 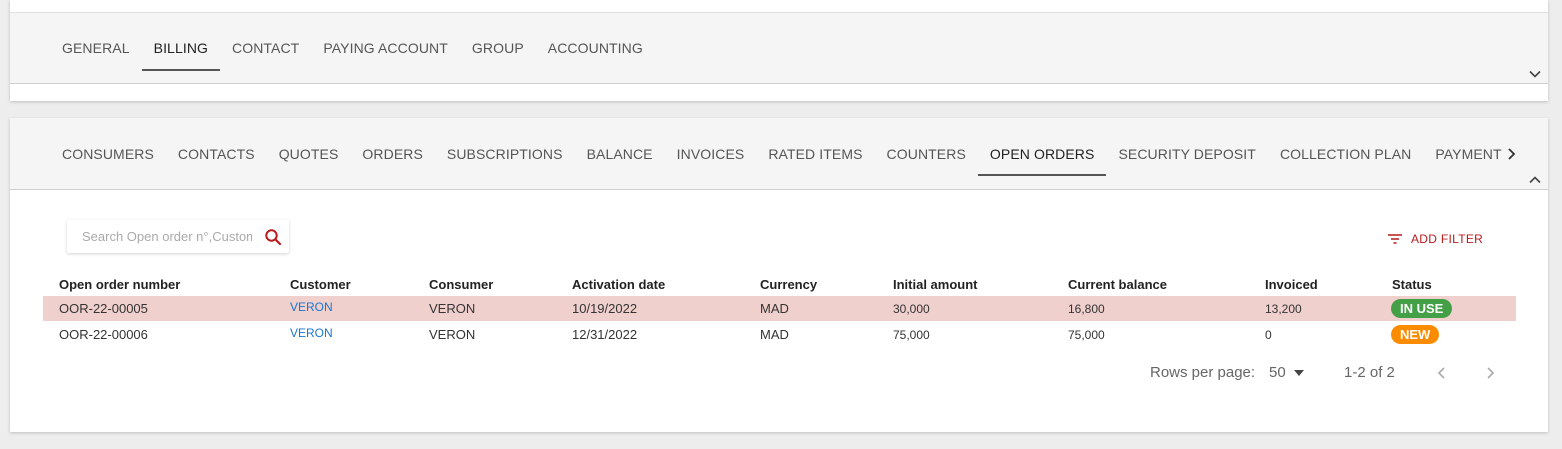 I want to click on status-badge: IN USE, so click(x=1422, y=308).